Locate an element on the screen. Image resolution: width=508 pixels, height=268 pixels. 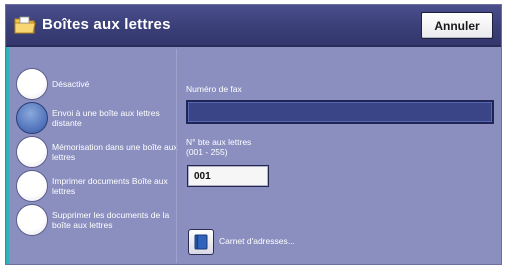
option-print-mailbox-documents: Imprimer documents Boîte aux lettres is located at coordinates (99, 186).